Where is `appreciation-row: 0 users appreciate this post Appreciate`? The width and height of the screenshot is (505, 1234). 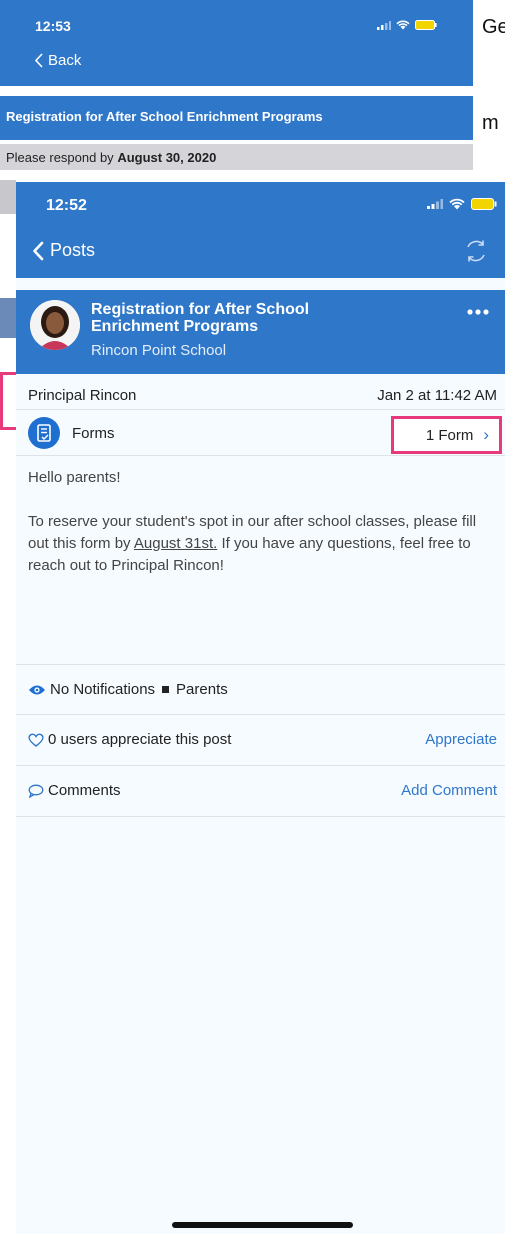
appreciation-row: 0 users appreciate this post Appreciate is located at coordinates (260, 740).